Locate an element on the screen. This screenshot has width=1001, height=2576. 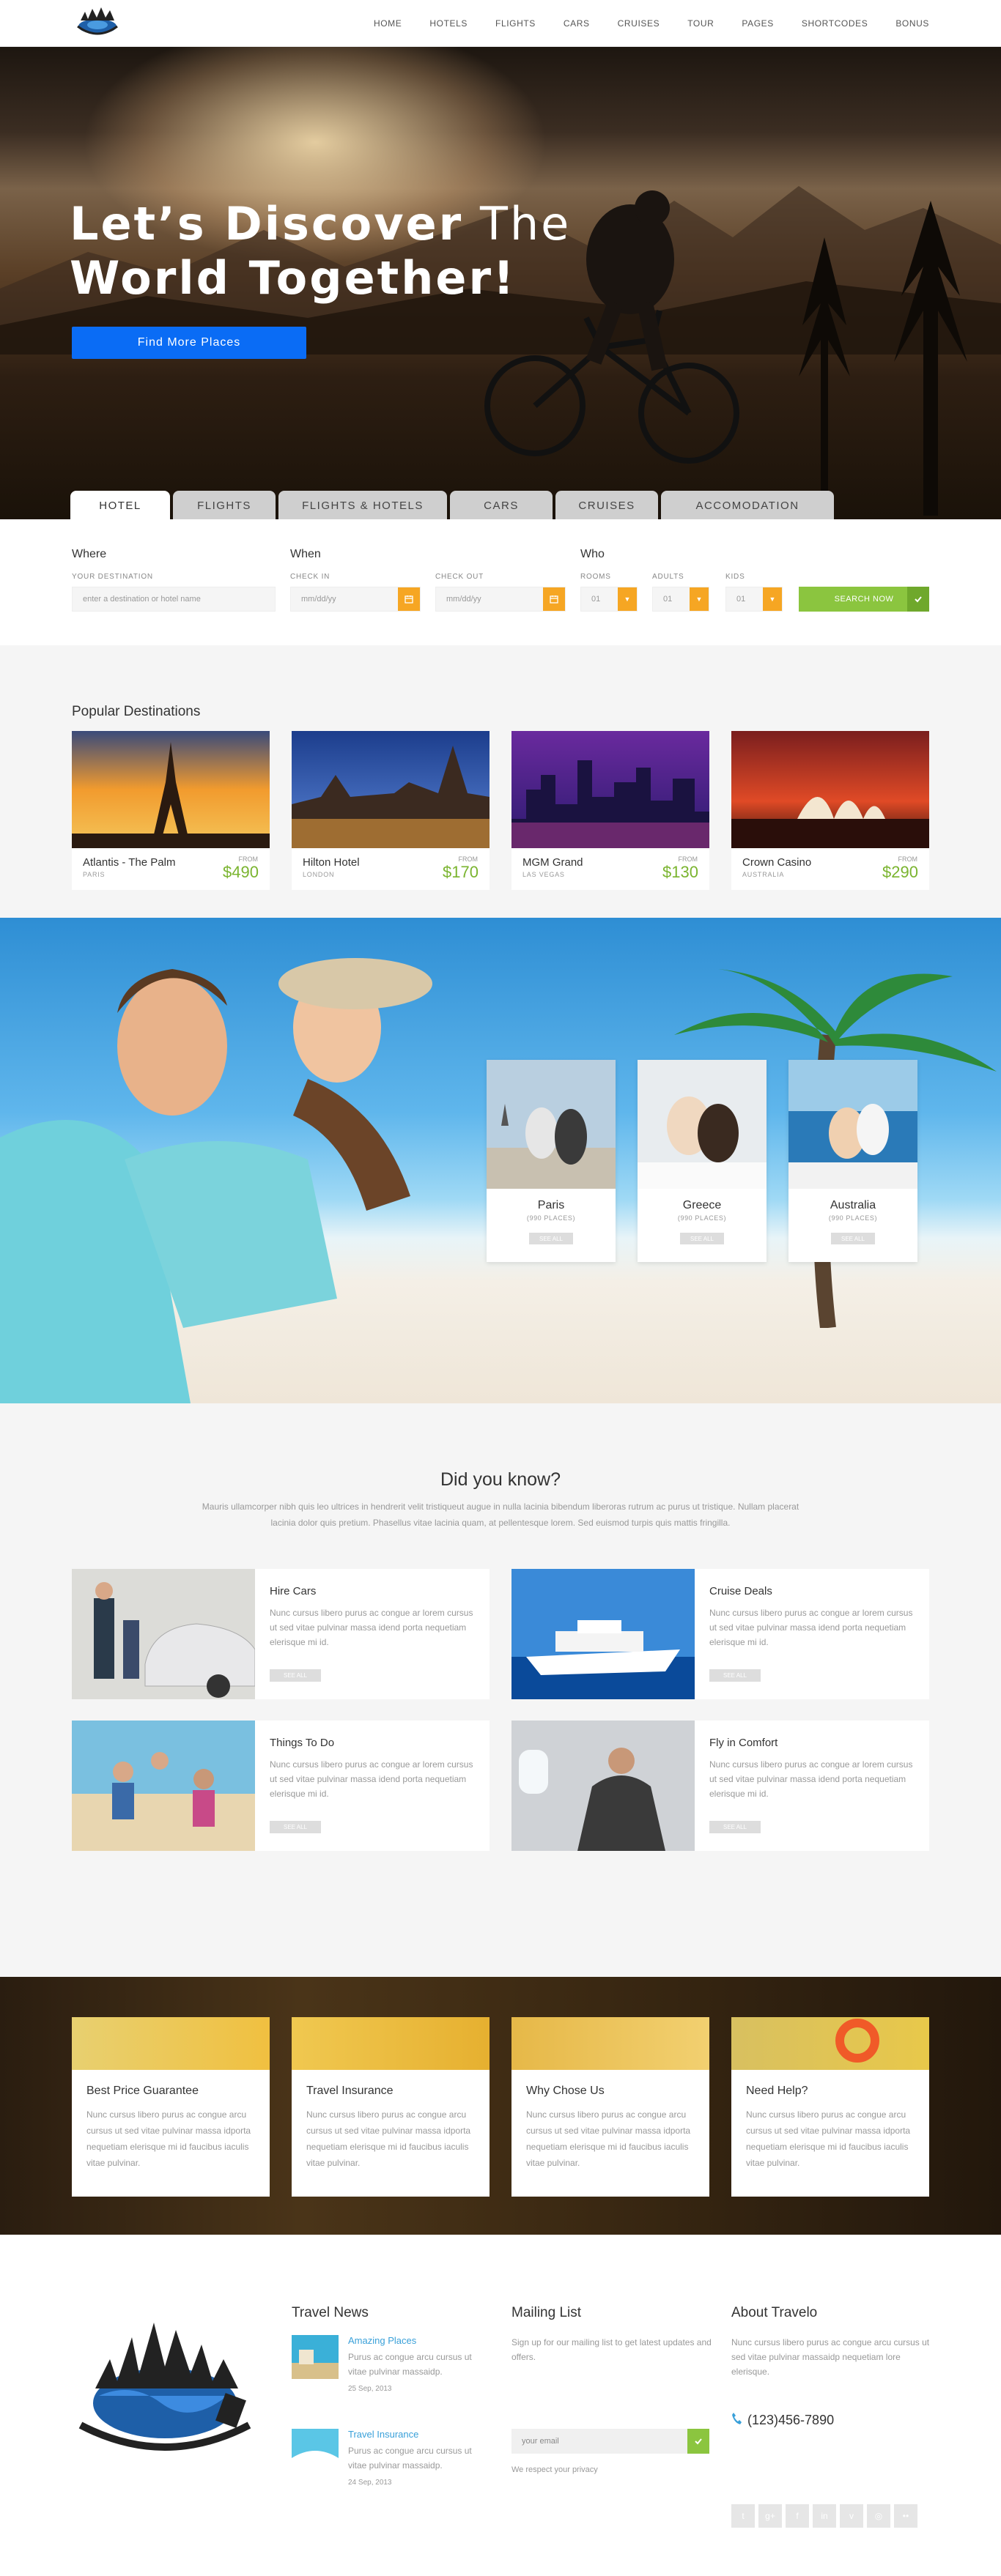
benefit-title: Best Price Guarantee is located at coordinates (142, 2091).